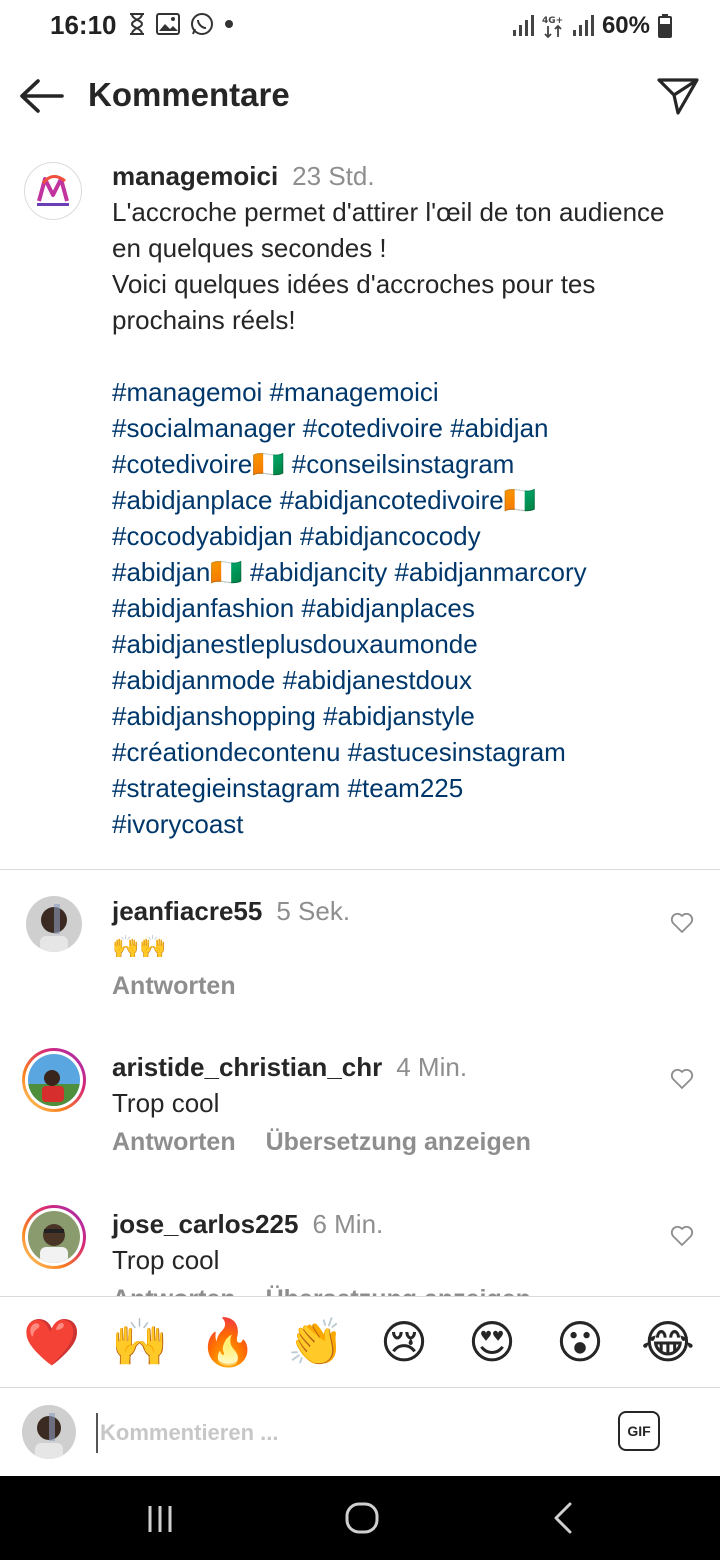  I want to click on hashtag-line: #abidjan🇨🇮 #abidjancity #abidjanmarcory, so click(402, 572).